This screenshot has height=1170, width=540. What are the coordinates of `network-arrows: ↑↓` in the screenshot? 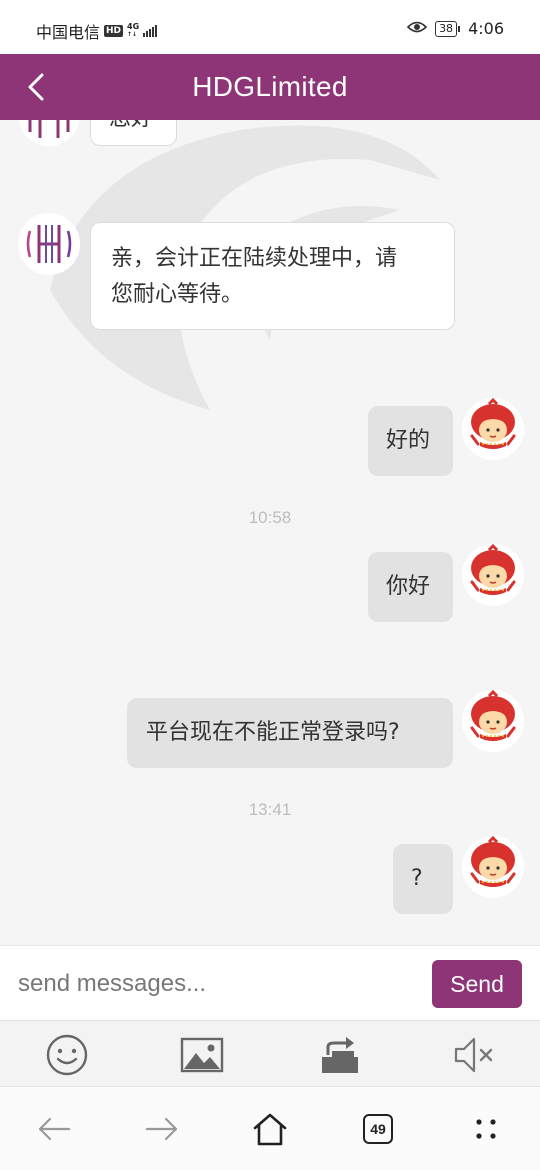 It's located at (132, 34).